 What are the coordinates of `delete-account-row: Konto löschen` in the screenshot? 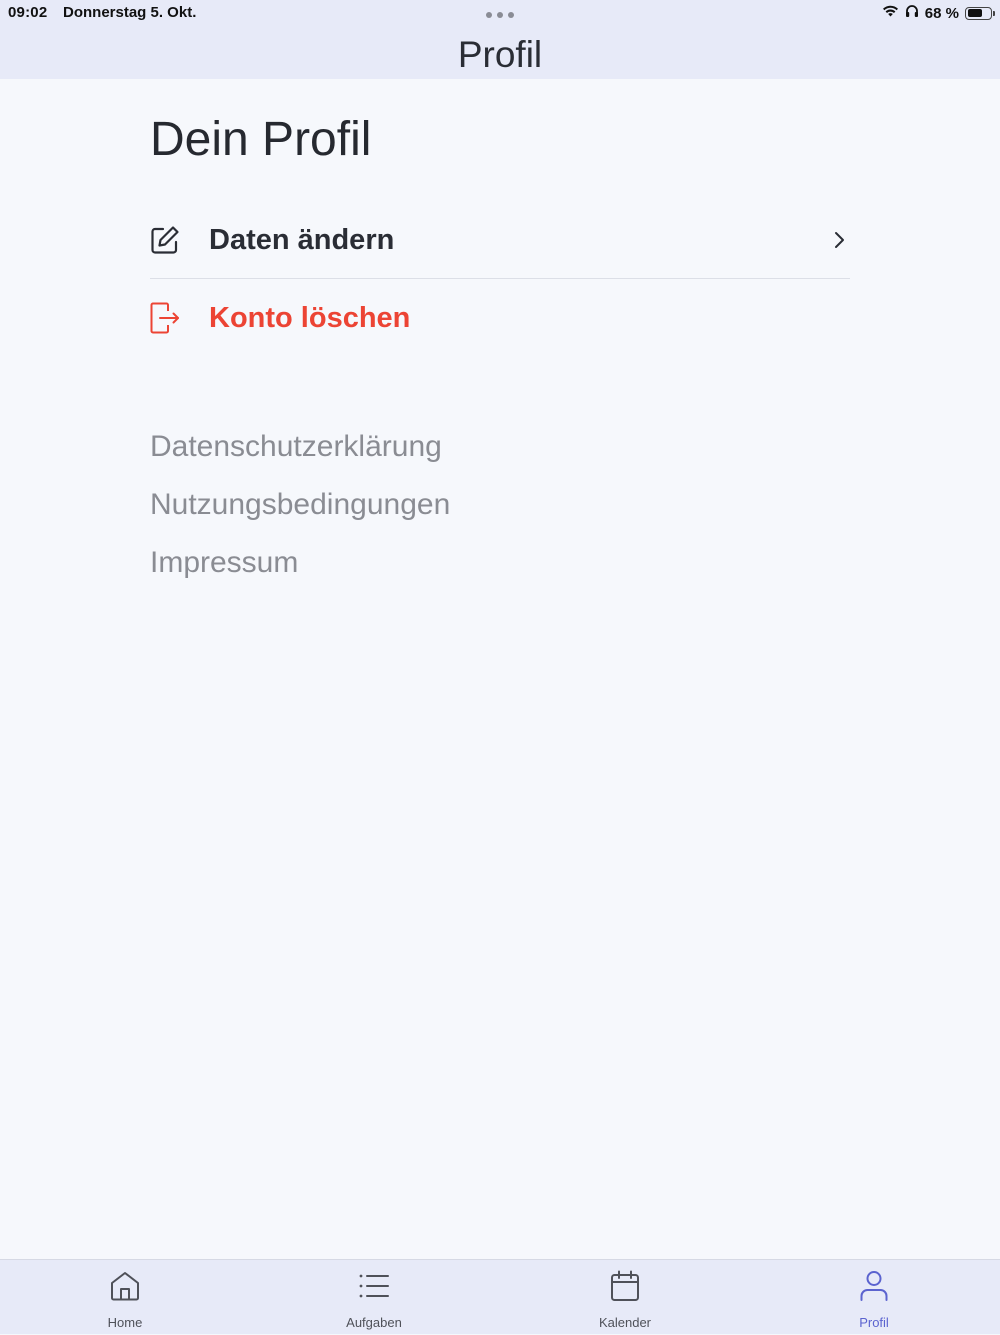 It's located at (500, 318).